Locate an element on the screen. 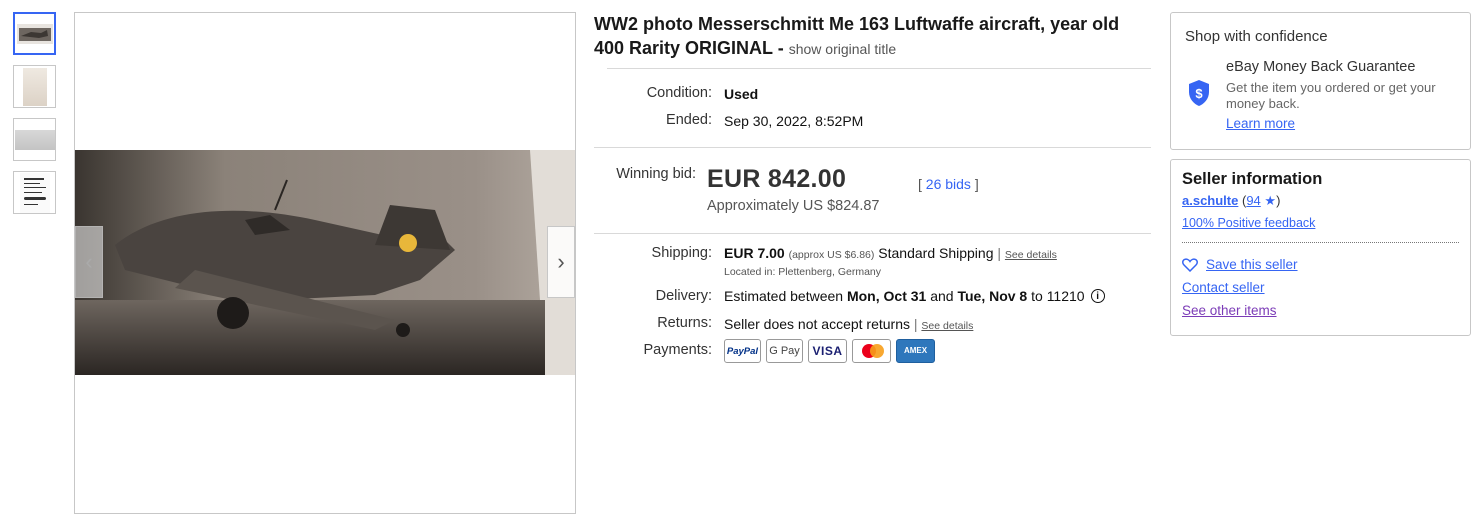 The image size is (1483, 527). learn-more-link: Learn more is located at coordinates (1260, 123).